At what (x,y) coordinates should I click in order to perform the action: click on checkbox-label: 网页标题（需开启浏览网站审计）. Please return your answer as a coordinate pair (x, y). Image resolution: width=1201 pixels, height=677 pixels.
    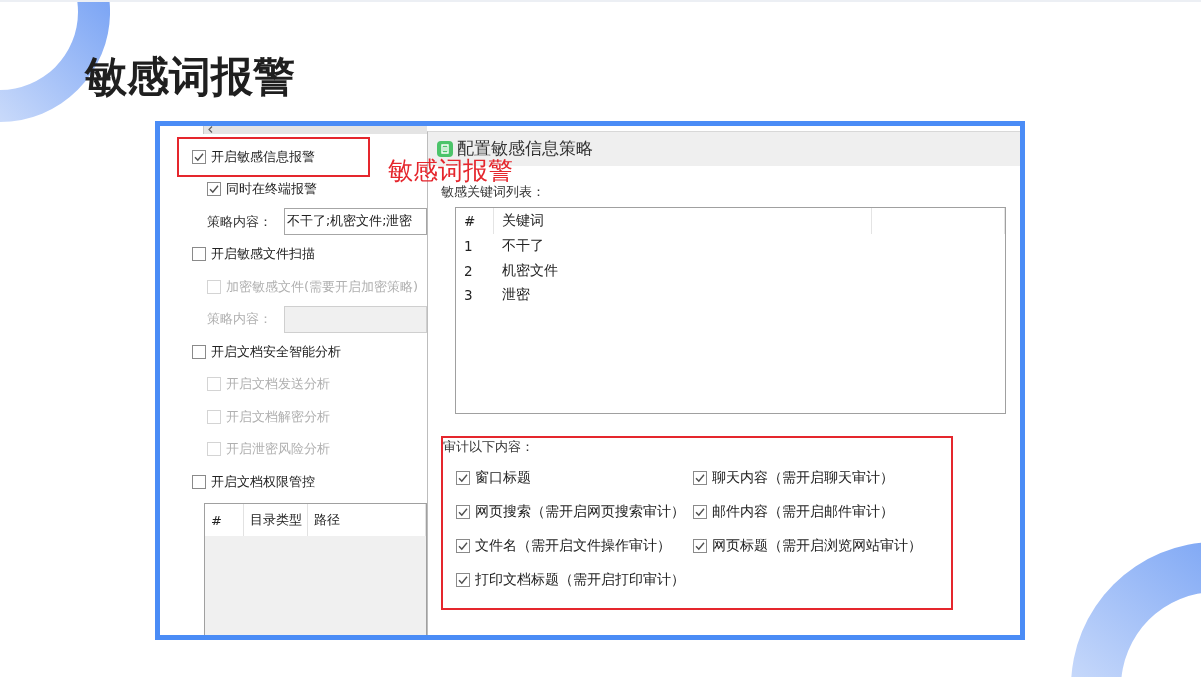
    Looking at the image, I should click on (817, 546).